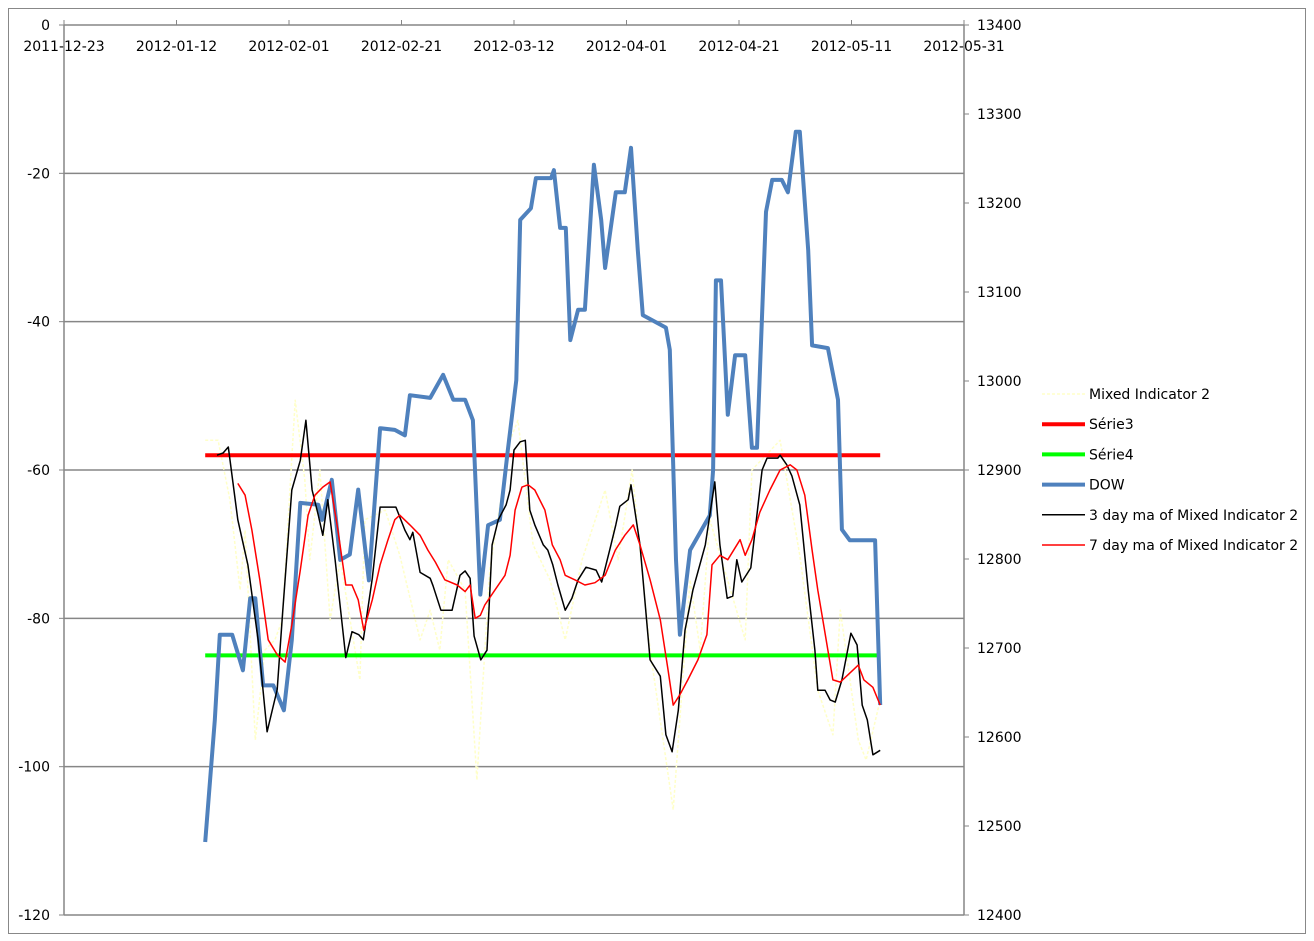 This screenshot has height=941, width=1314. I want to click on right-tick-label: 12900, so click(999, 471).